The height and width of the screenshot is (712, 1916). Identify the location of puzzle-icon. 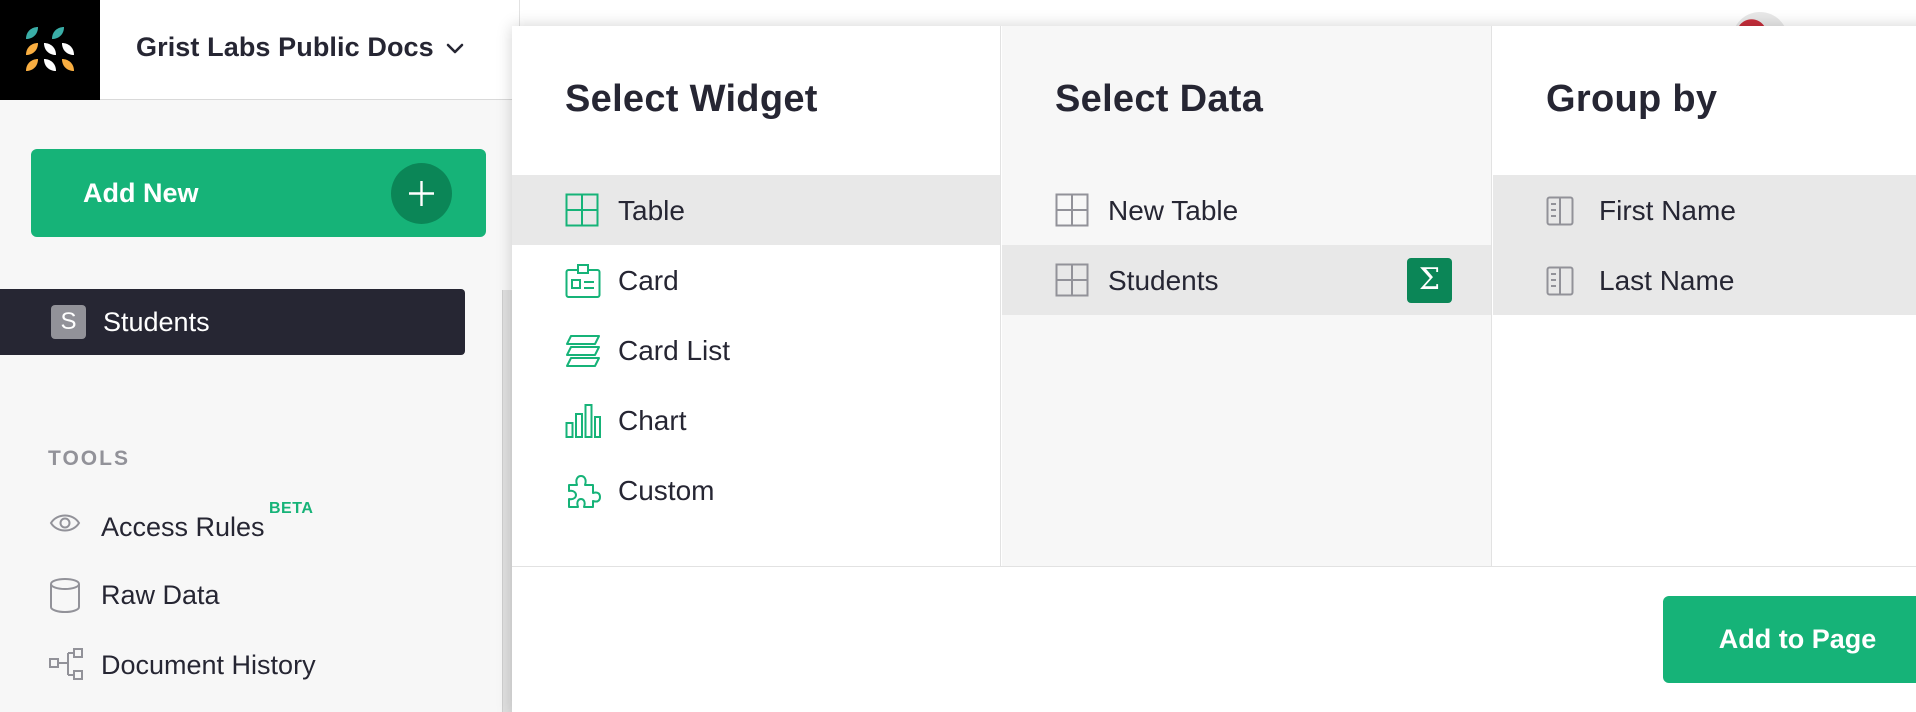
(584, 491).